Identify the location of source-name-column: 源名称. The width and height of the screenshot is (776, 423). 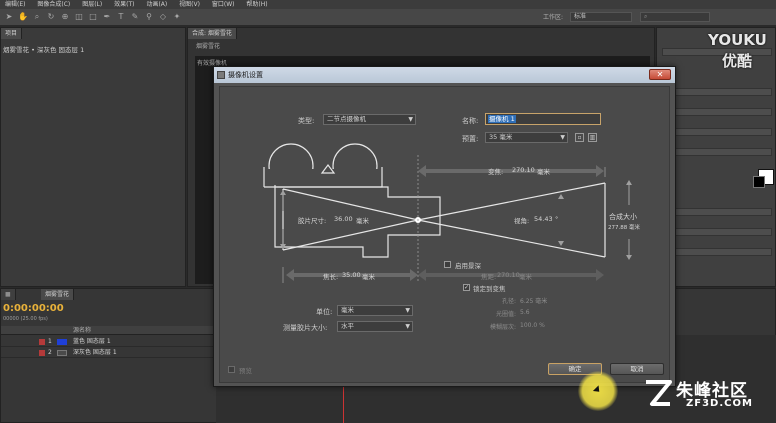
(82, 330).